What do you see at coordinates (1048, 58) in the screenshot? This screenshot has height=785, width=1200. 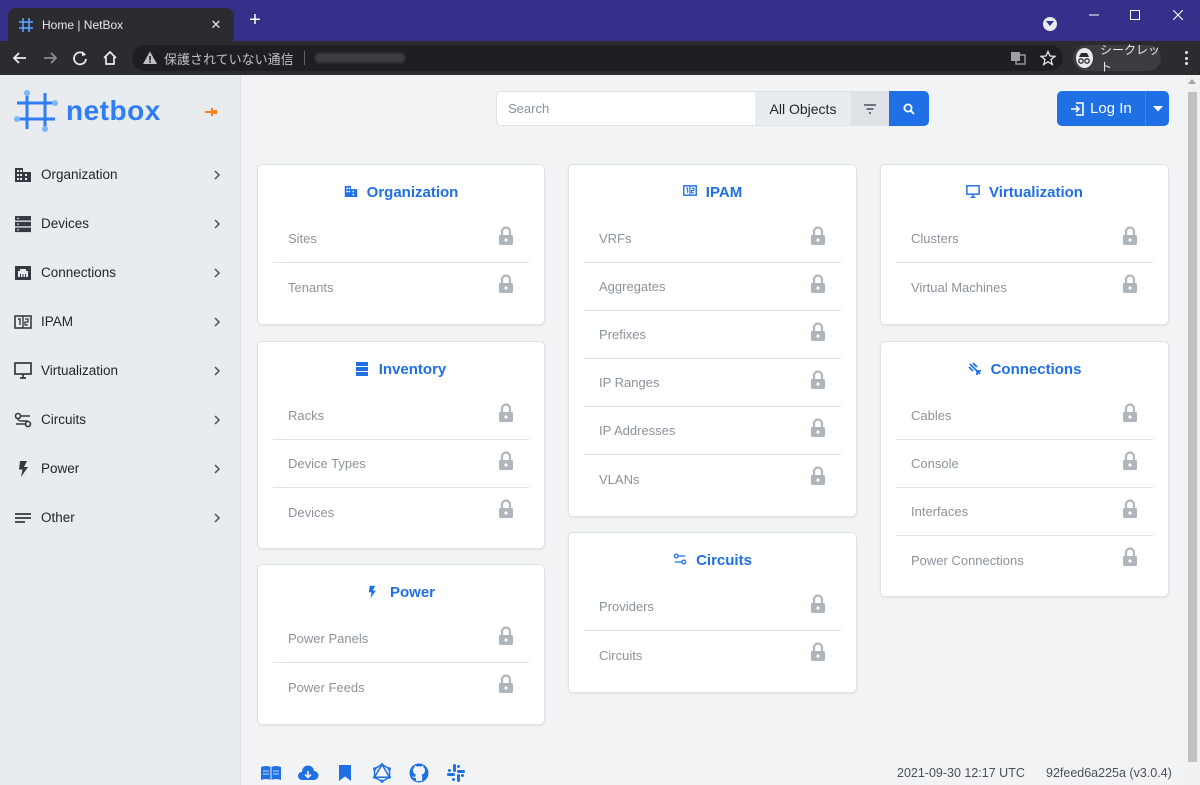 I see `bookmark-star-icon` at bounding box center [1048, 58].